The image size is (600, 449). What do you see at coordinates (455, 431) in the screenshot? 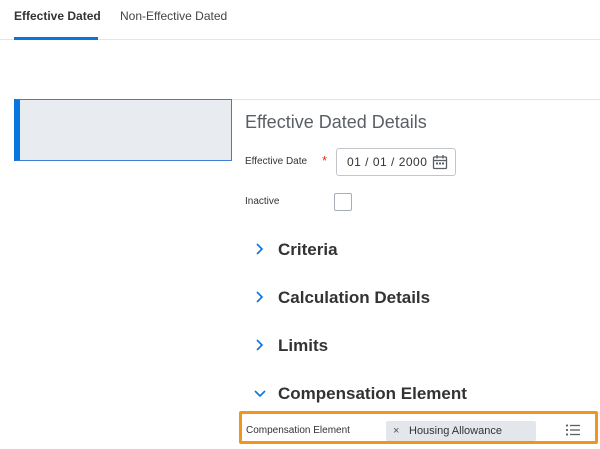
I see `compensation-element-value: Housing Allowance` at bounding box center [455, 431].